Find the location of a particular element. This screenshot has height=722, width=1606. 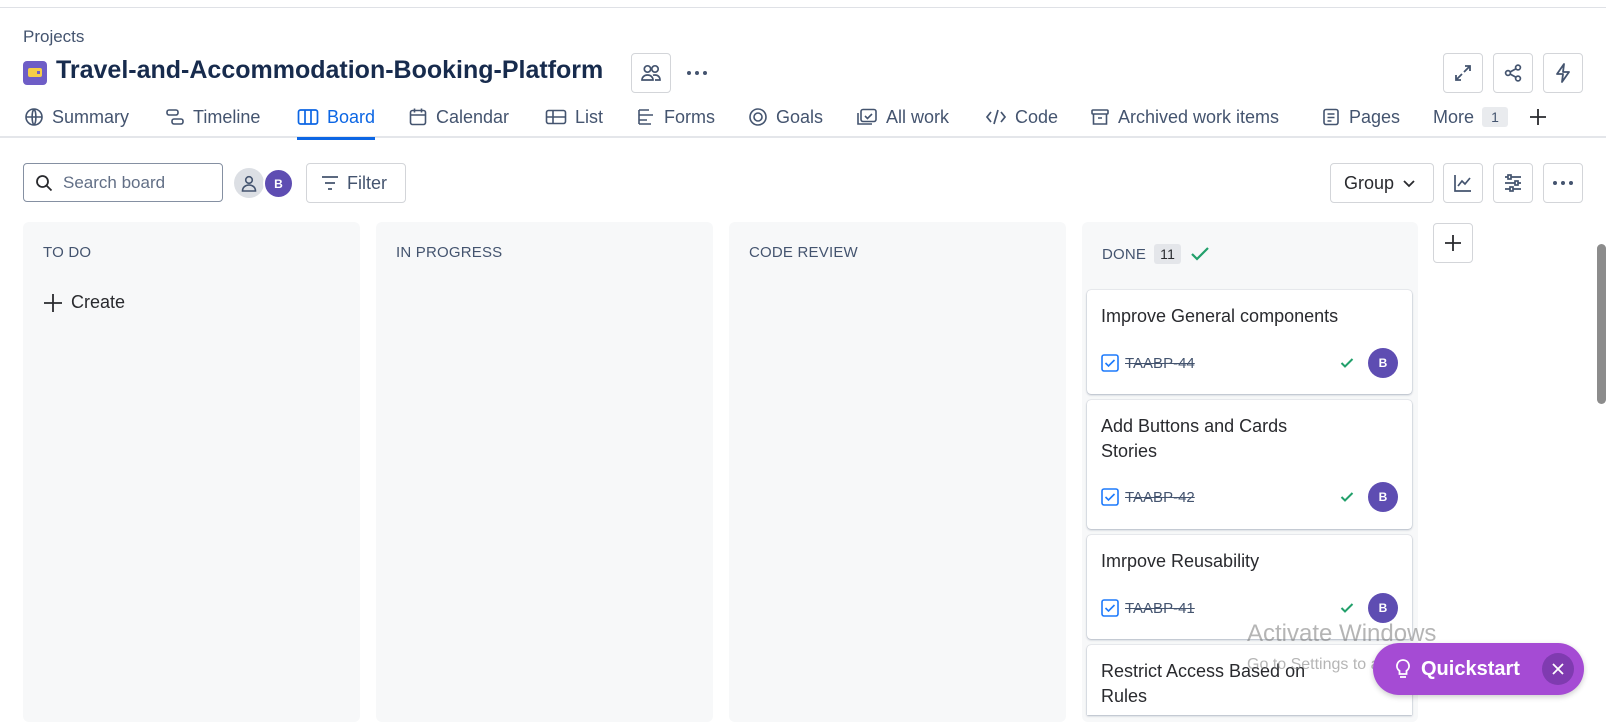

pages-icon is located at coordinates (1331, 117).